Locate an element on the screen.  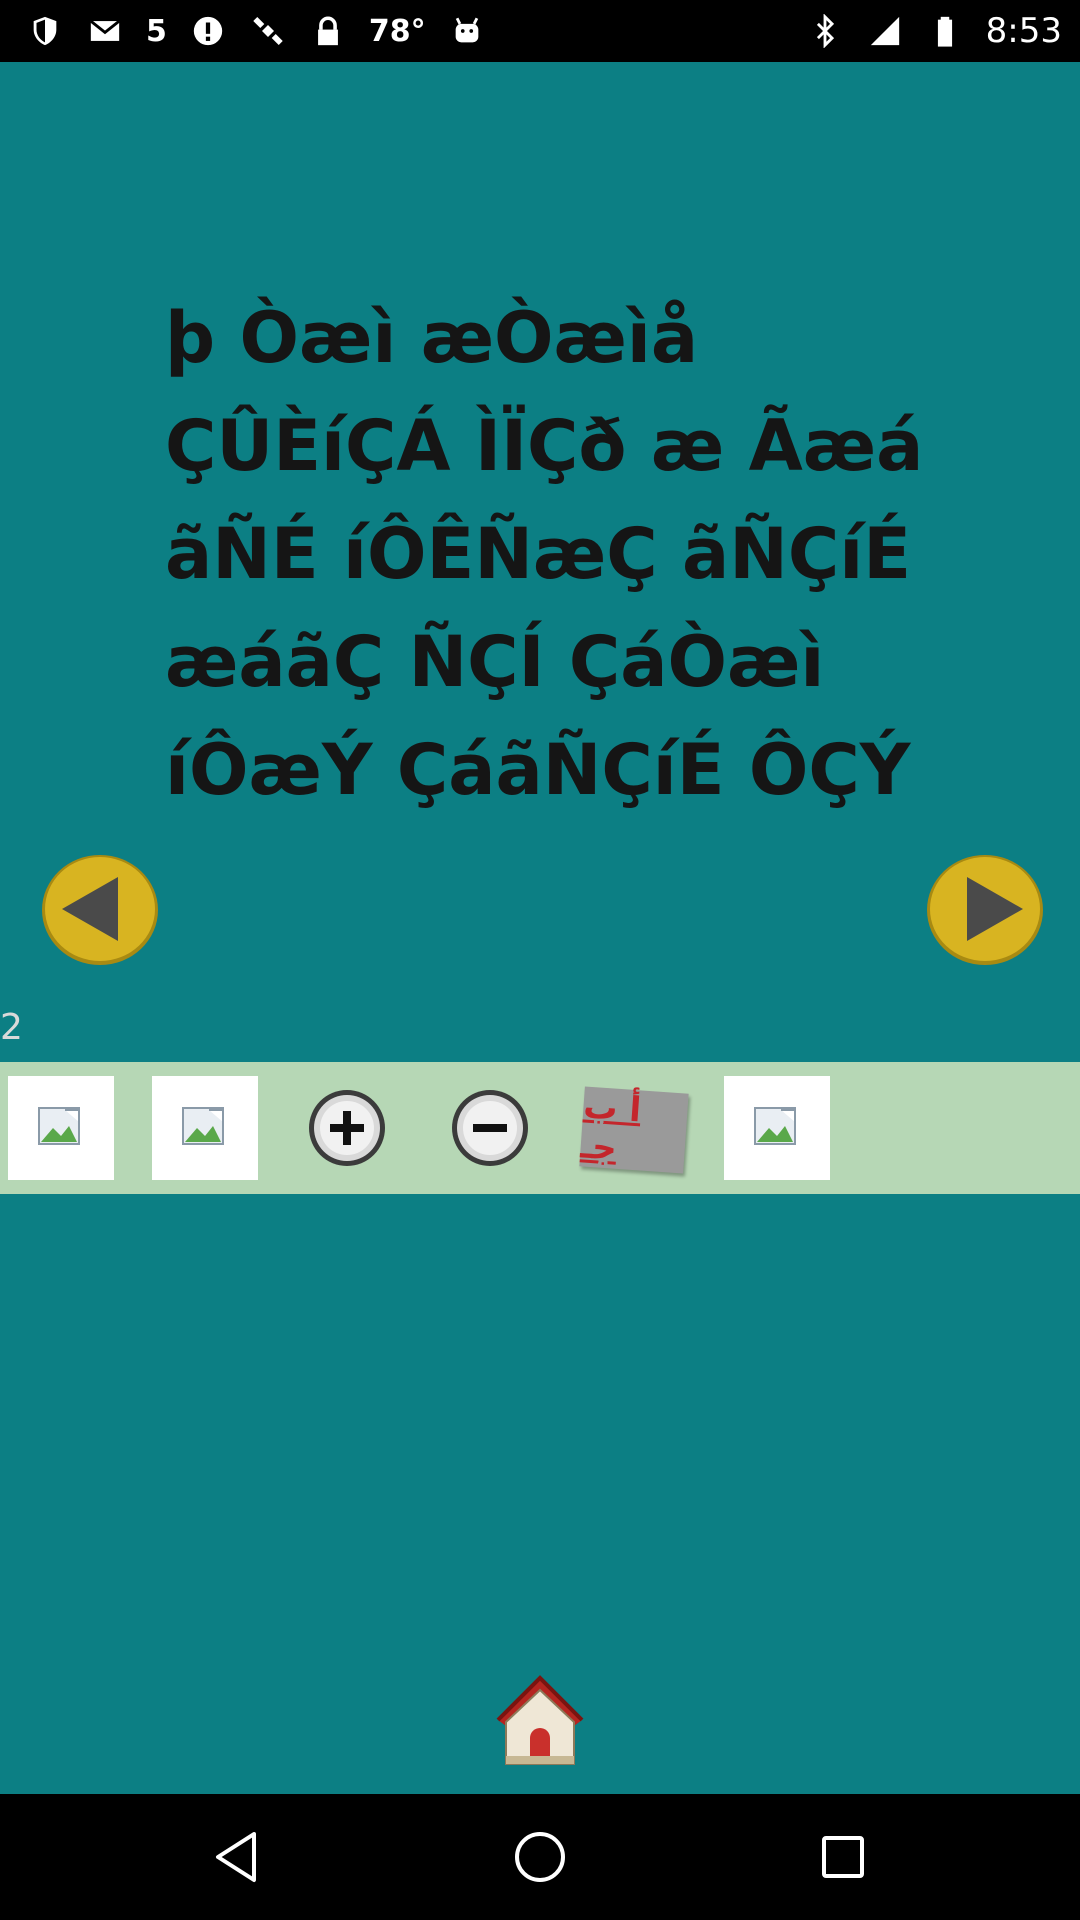
signal-icon is located at coordinates (885, 31).